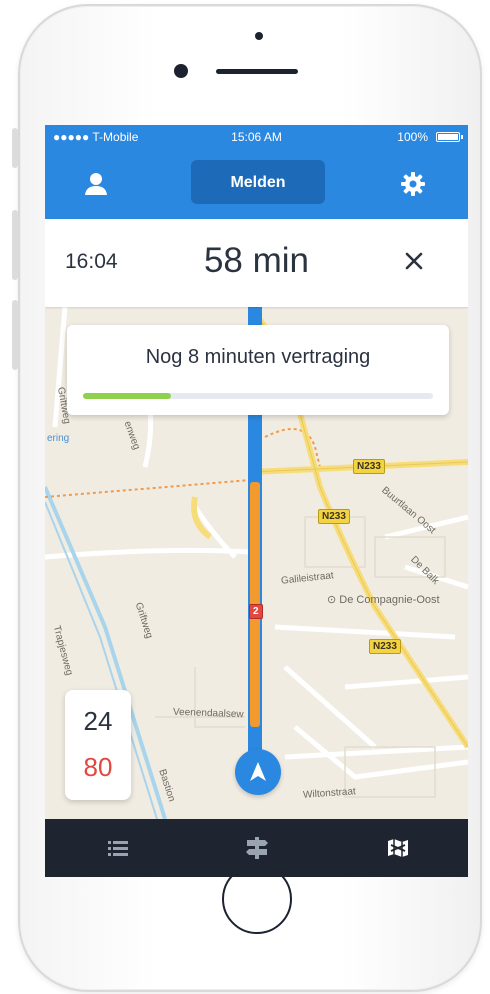  Describe the element at coordinates (15, 245) in the screenshot. I see `volume-up-button` at that location.